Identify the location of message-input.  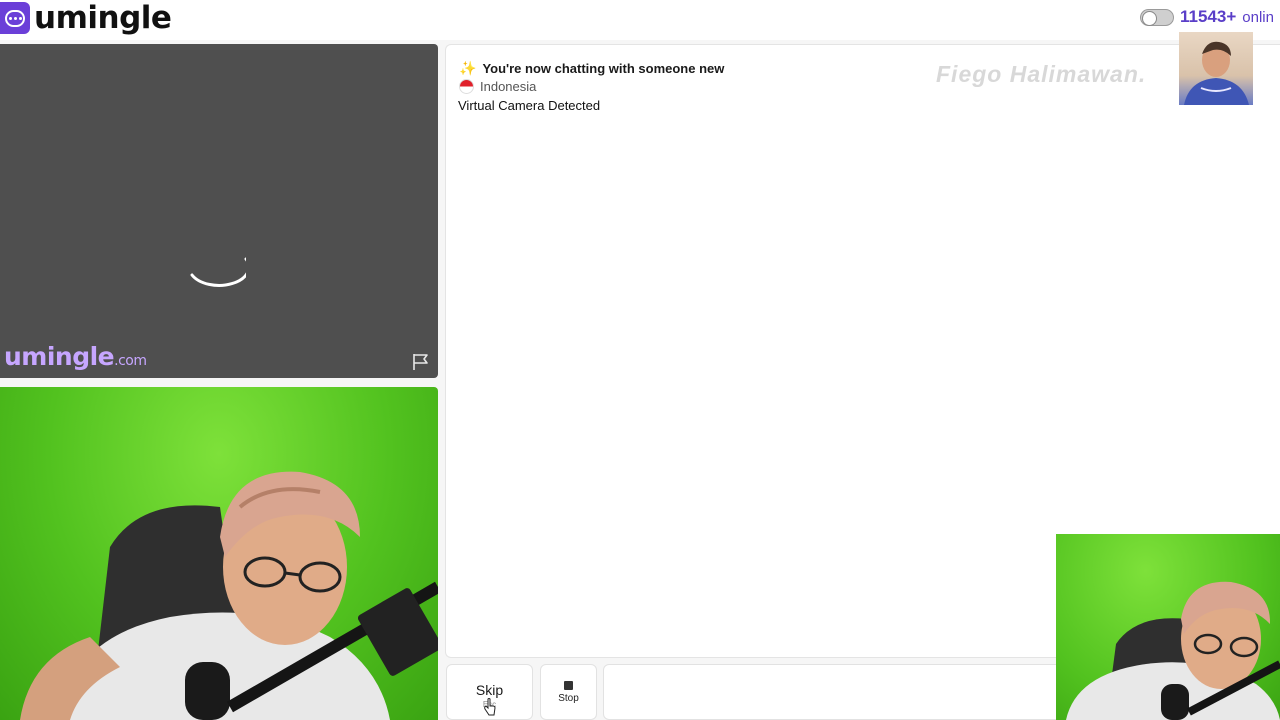
(833, 692).